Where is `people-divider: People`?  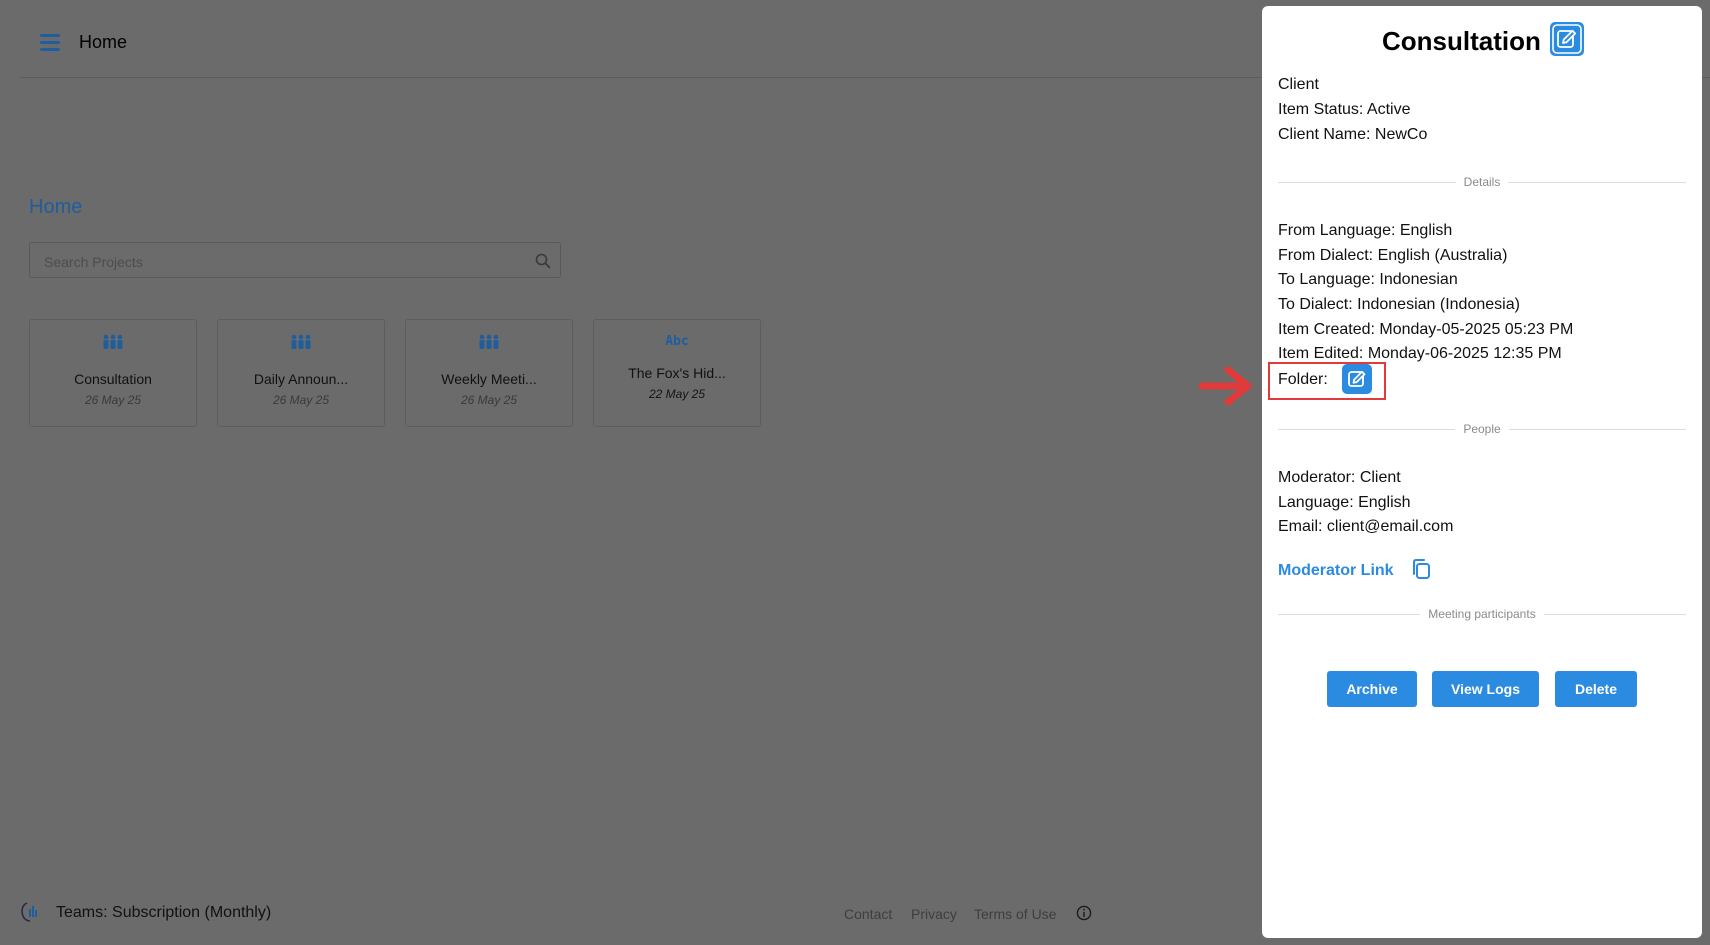 people-divider: People is located at coordinates (1482, 429).